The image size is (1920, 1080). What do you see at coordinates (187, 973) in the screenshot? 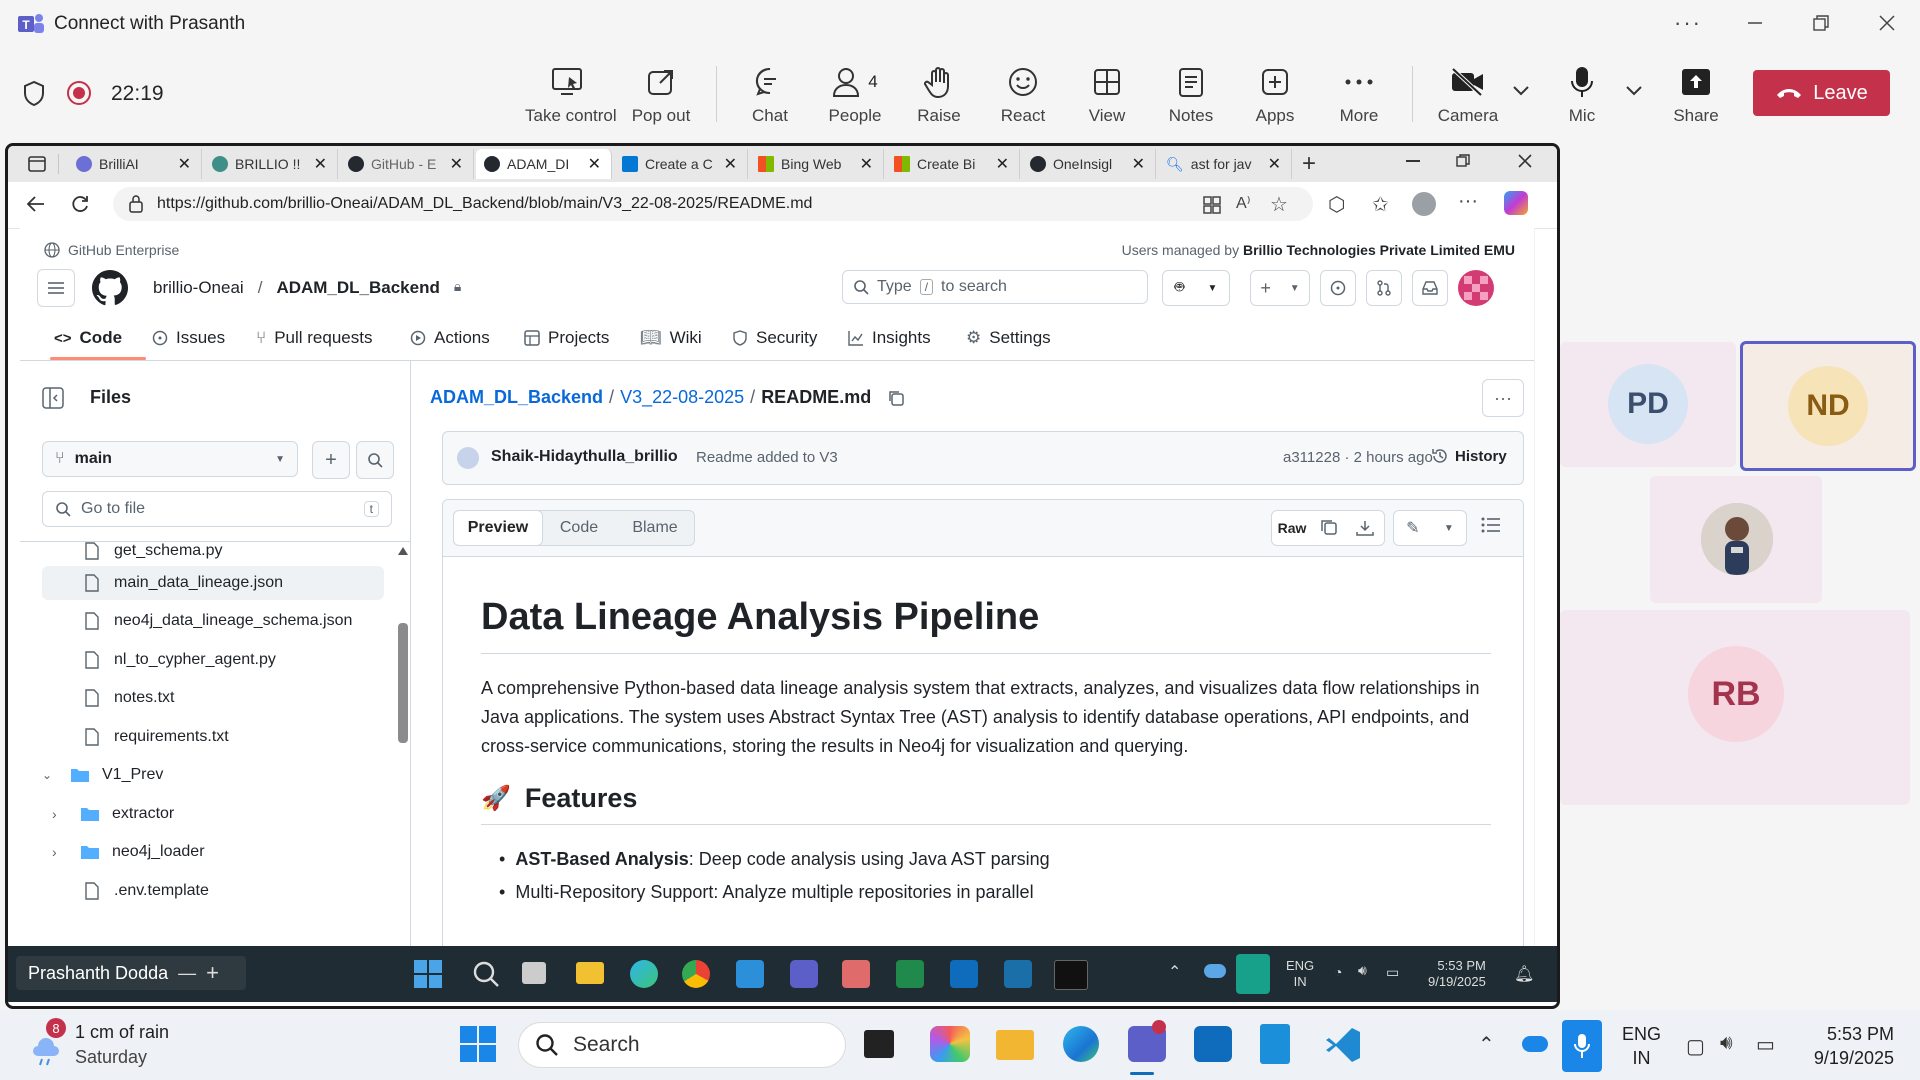
I see `minus-icon: —` at bounding box center [187, 973].